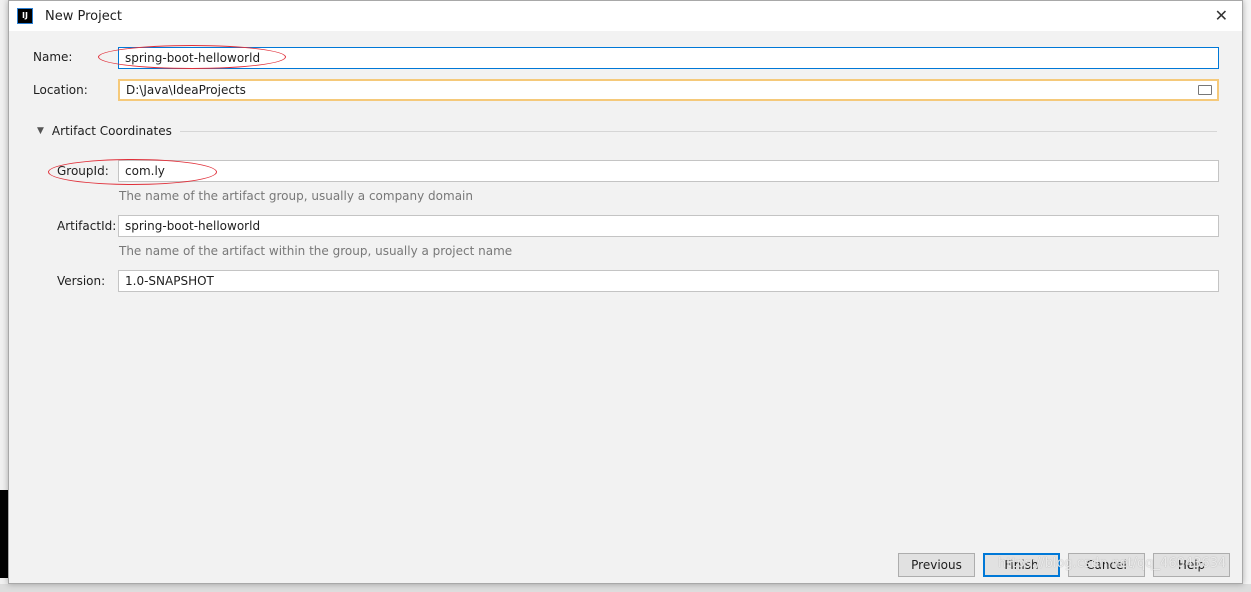 This screenshot has width=1251, height=592. I want to click on section-divider, so click(698, 131).